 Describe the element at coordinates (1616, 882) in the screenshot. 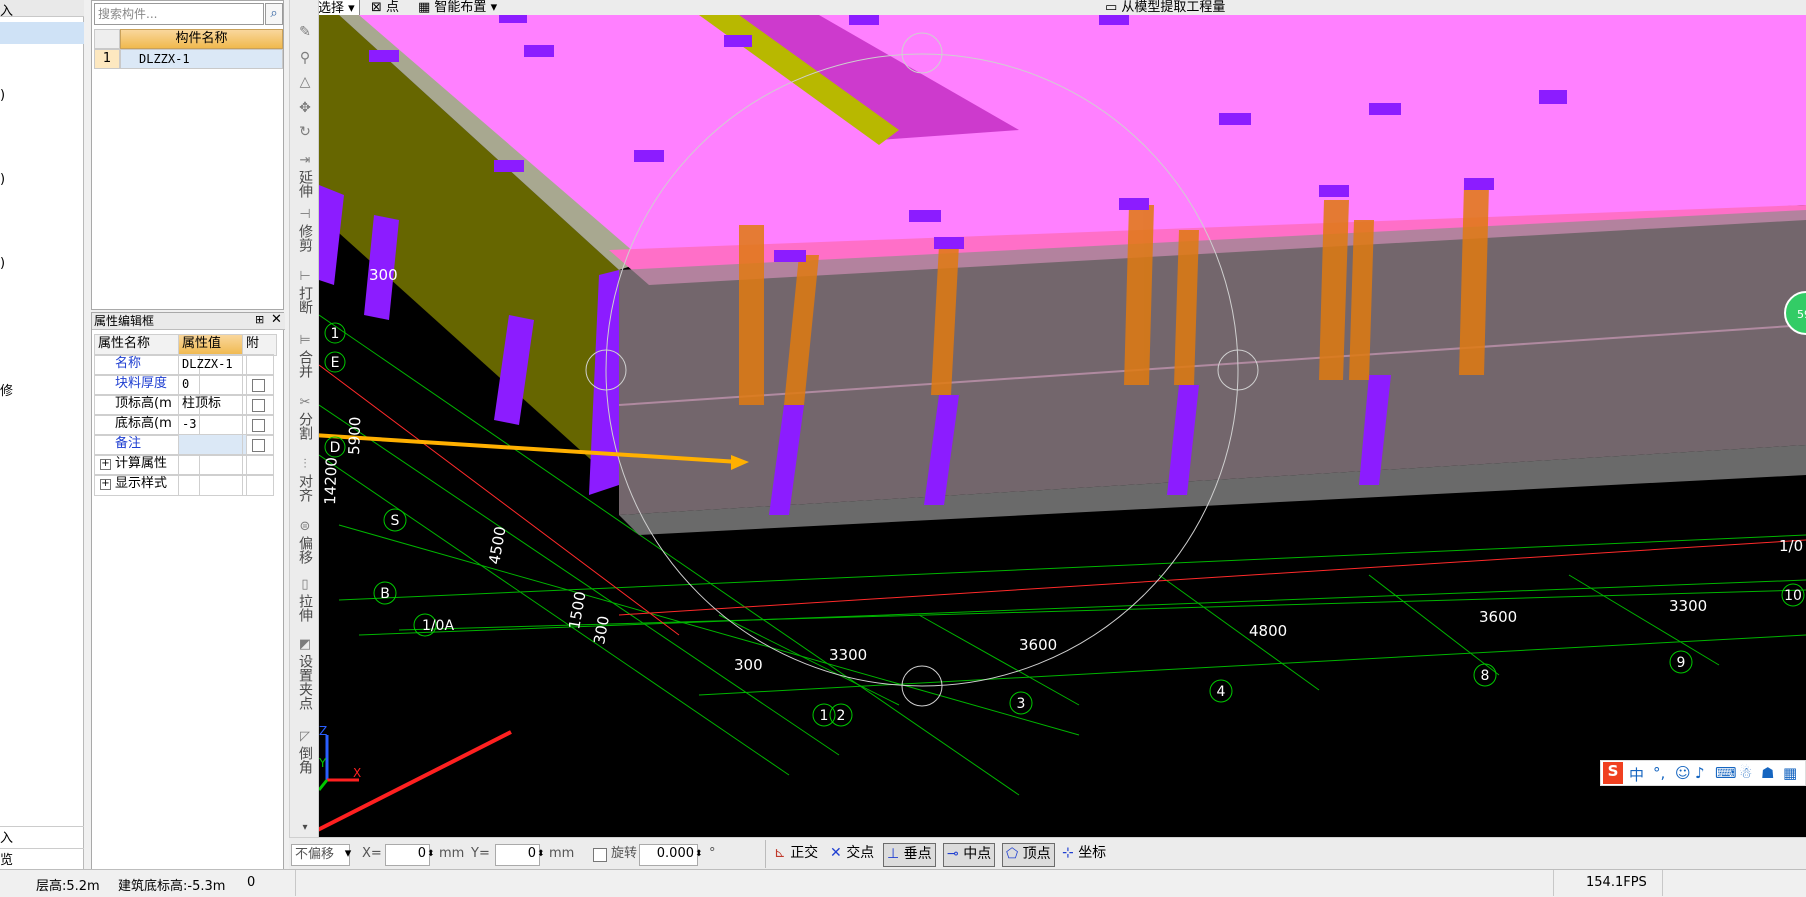

I see `fps-counter: 154.1FPS` at that location.